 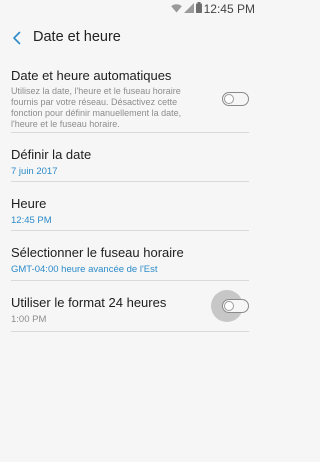 I want to click on setting-value: 12:45 PM, so click(x=31, y=220).